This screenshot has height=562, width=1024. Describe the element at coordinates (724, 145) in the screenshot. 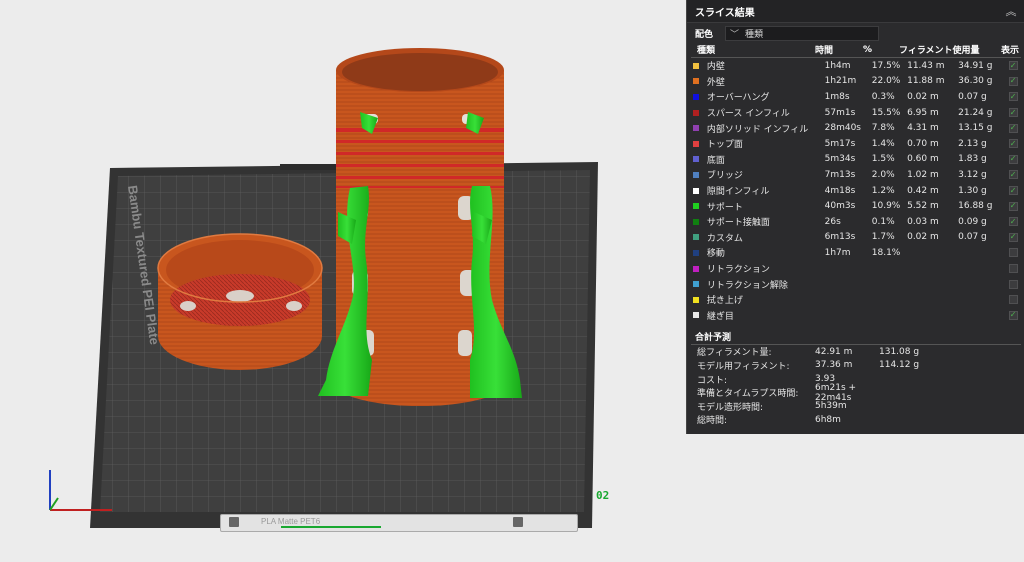

I see `feature-label: トップ面` at that location.